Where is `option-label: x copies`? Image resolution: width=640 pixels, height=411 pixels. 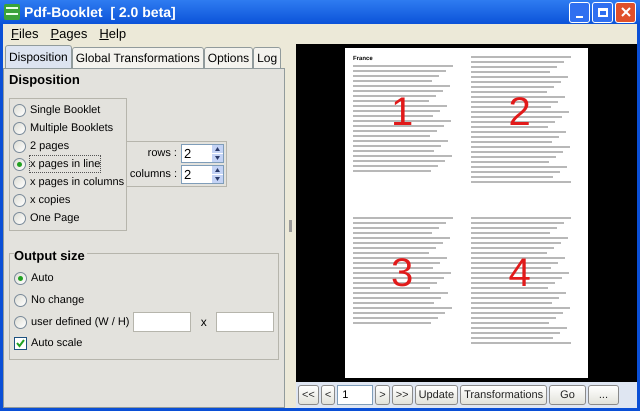 option-label: x copies is located at coordinates (50, 200).